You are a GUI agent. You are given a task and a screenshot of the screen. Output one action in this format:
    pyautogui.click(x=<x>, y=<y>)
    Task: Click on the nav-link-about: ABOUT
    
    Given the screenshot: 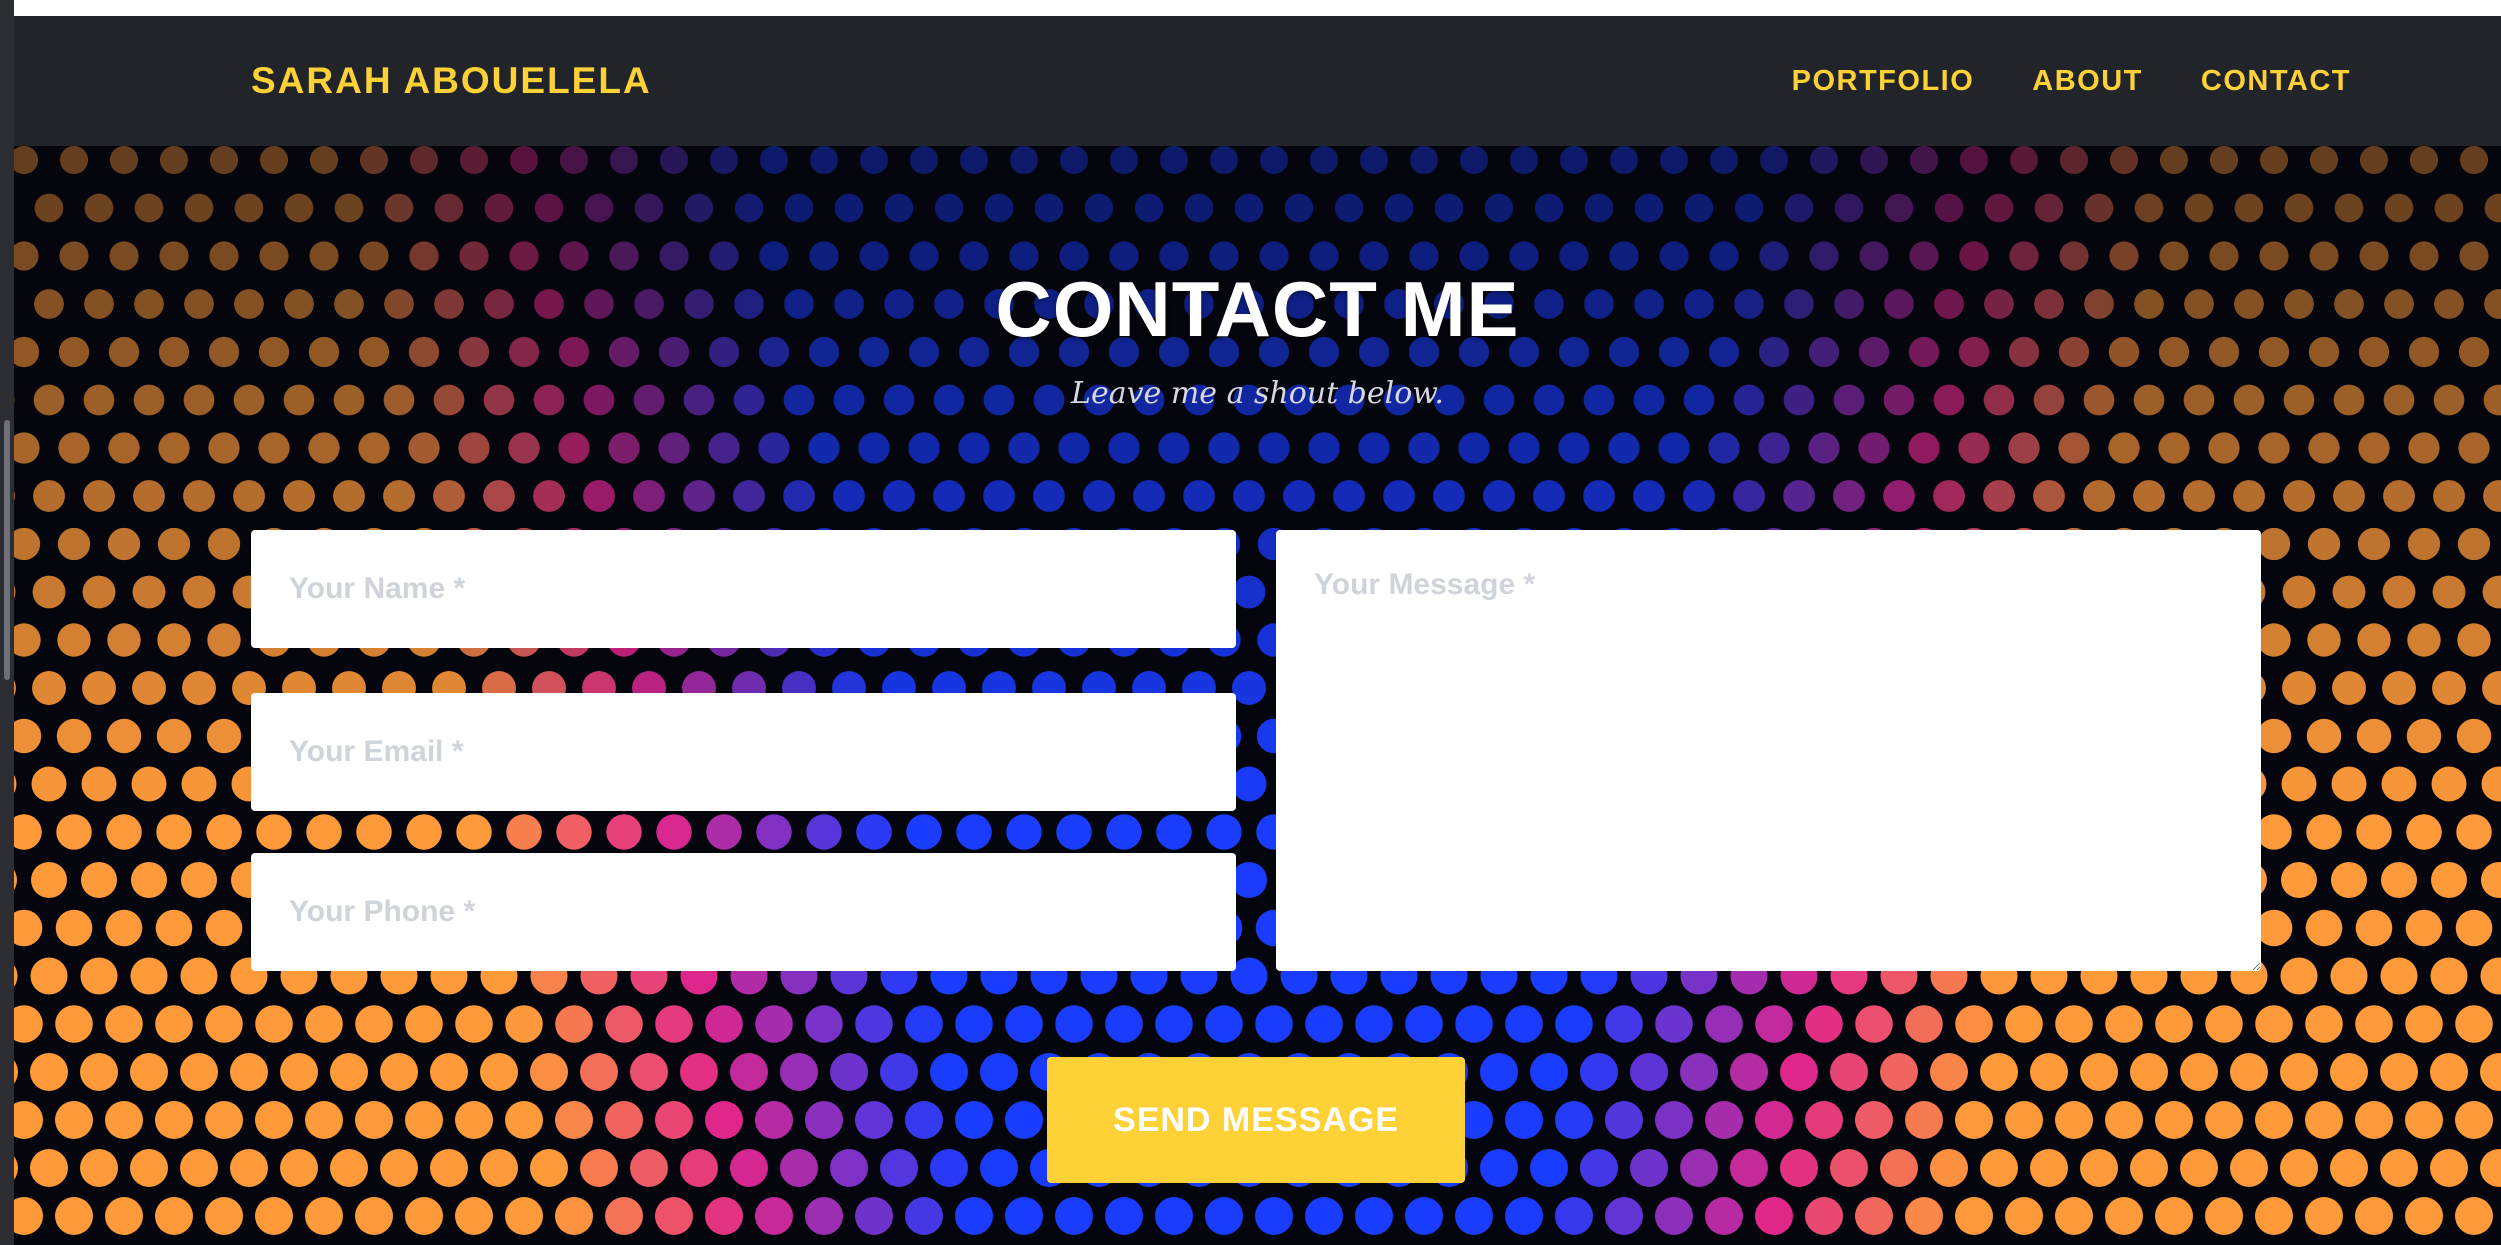 What is the action you would take?
    pyautogui.click(x=2087, y=81)
    